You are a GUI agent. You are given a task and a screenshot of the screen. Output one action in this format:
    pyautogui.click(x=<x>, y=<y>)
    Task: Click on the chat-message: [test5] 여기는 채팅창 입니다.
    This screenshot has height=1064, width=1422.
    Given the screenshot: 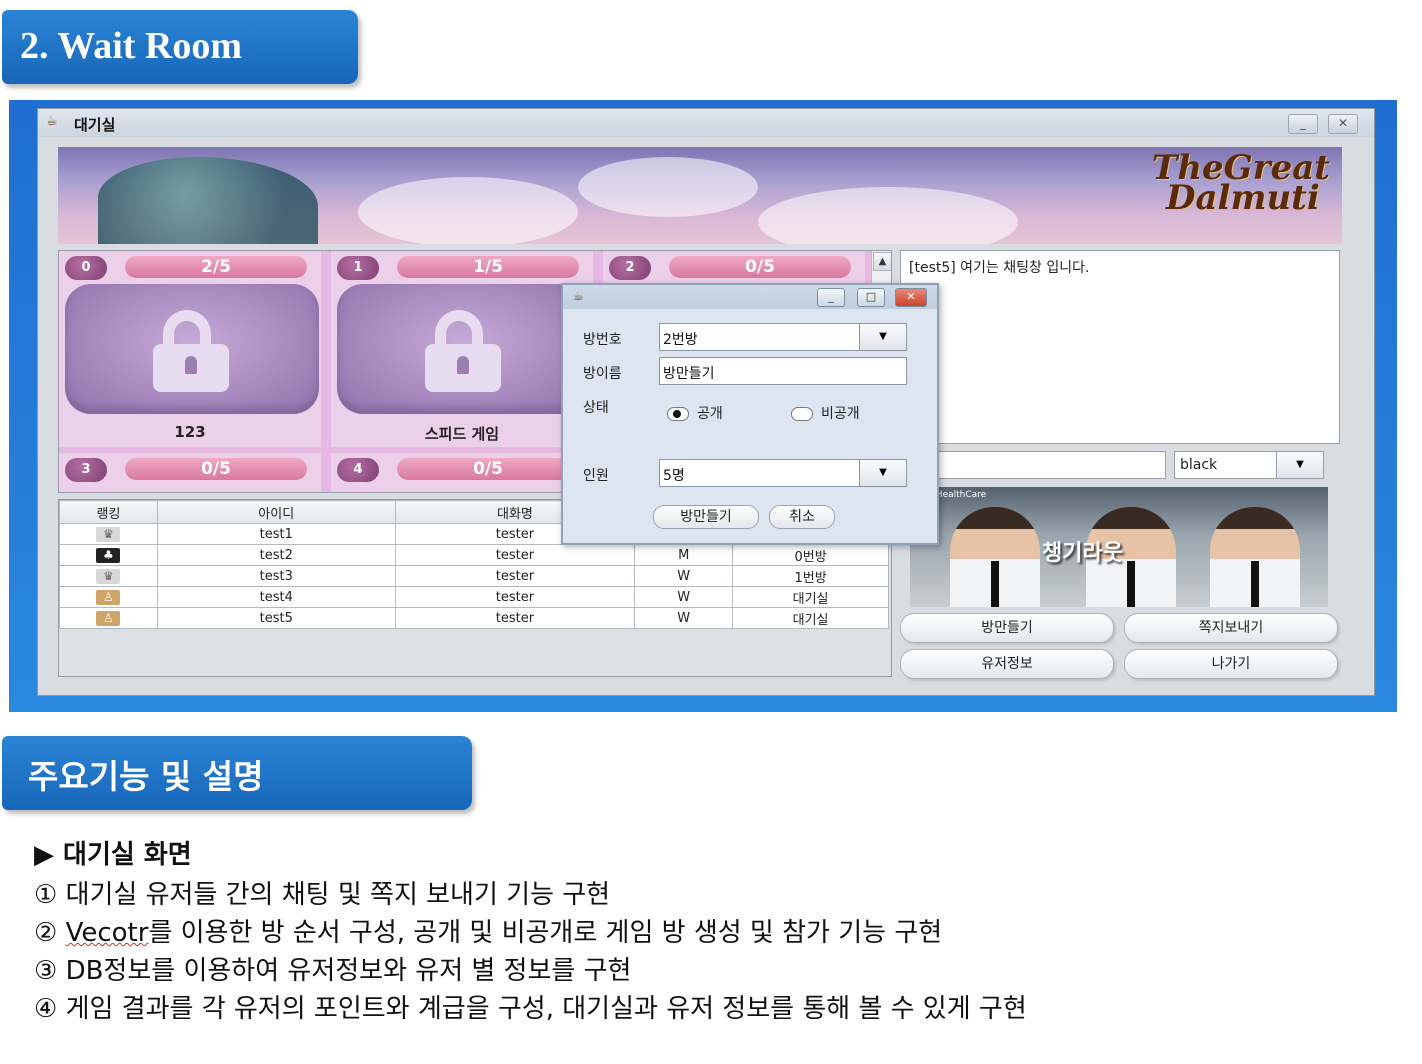 What is the action you would take?
    pyautogui.click(x=999, y=268)
    